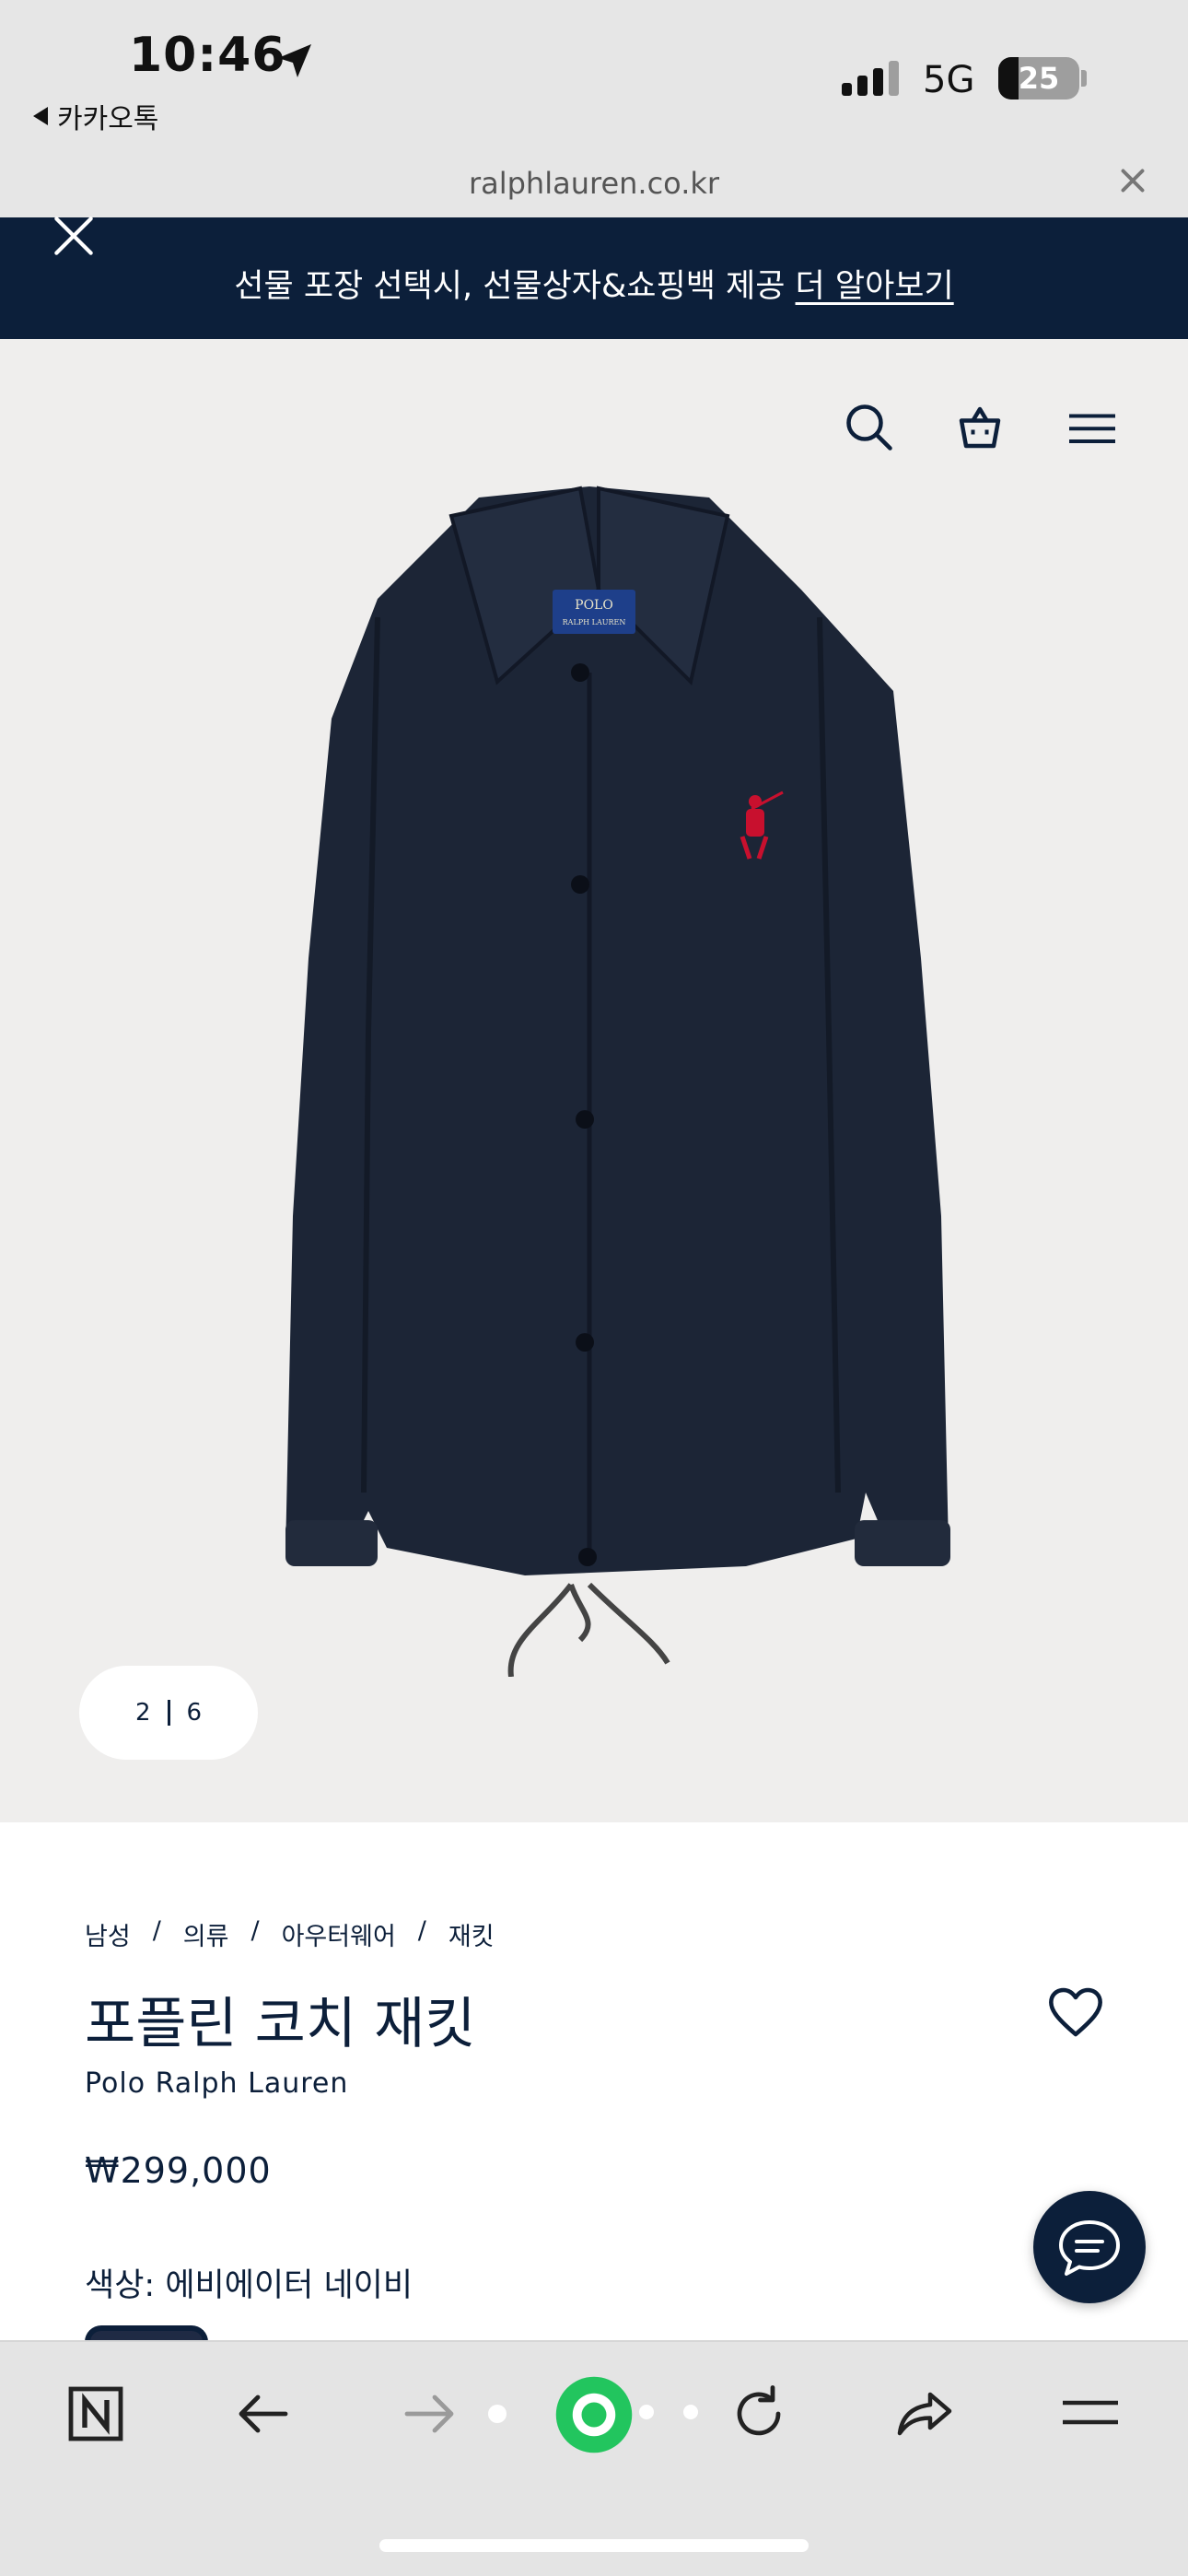  I want to click on back-to-app-button: 카카오톡, so click(95, 116).